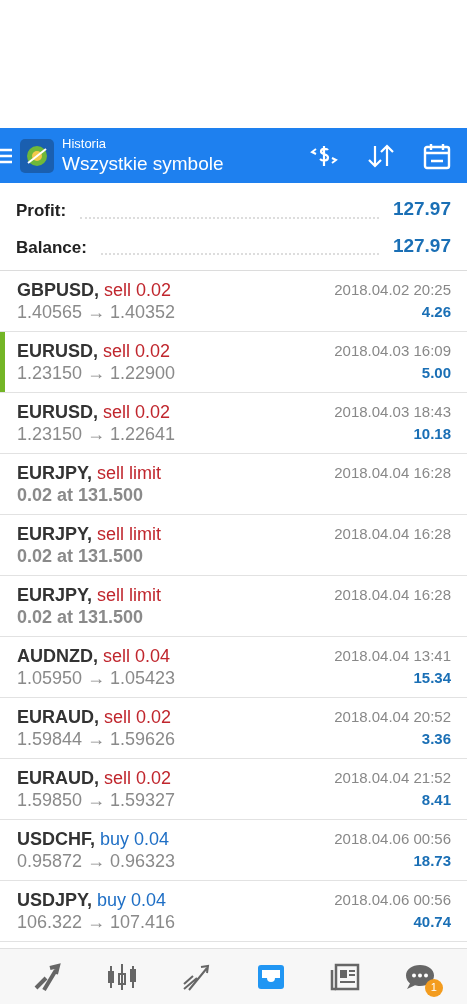 Image resolution: width=467 pixels, height=1004 pixels. I want to click on deal-row: AUDNZD, sell 0.04 1.05950 → 1.05423 2018.04.04 13:41 15.34, so click(233, 667).